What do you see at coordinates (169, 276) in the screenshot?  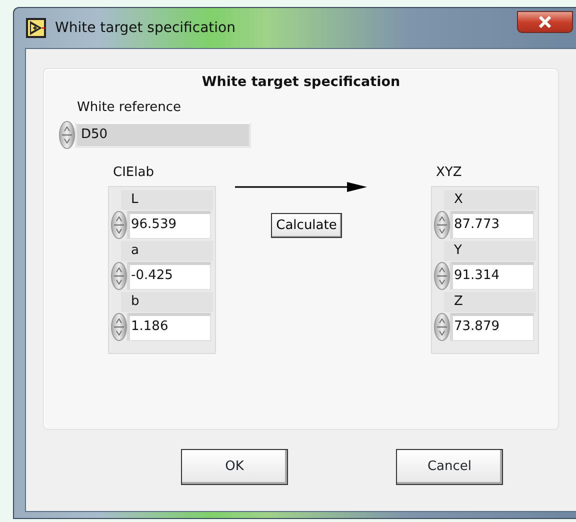 I see `number-field: -0.425` at bounding box center [169, 276].